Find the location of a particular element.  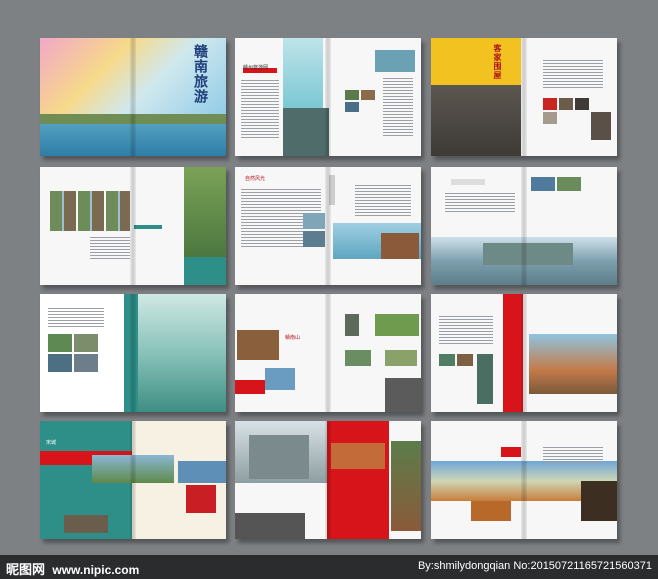

photo-danxia is located at coordinates (573, 364).